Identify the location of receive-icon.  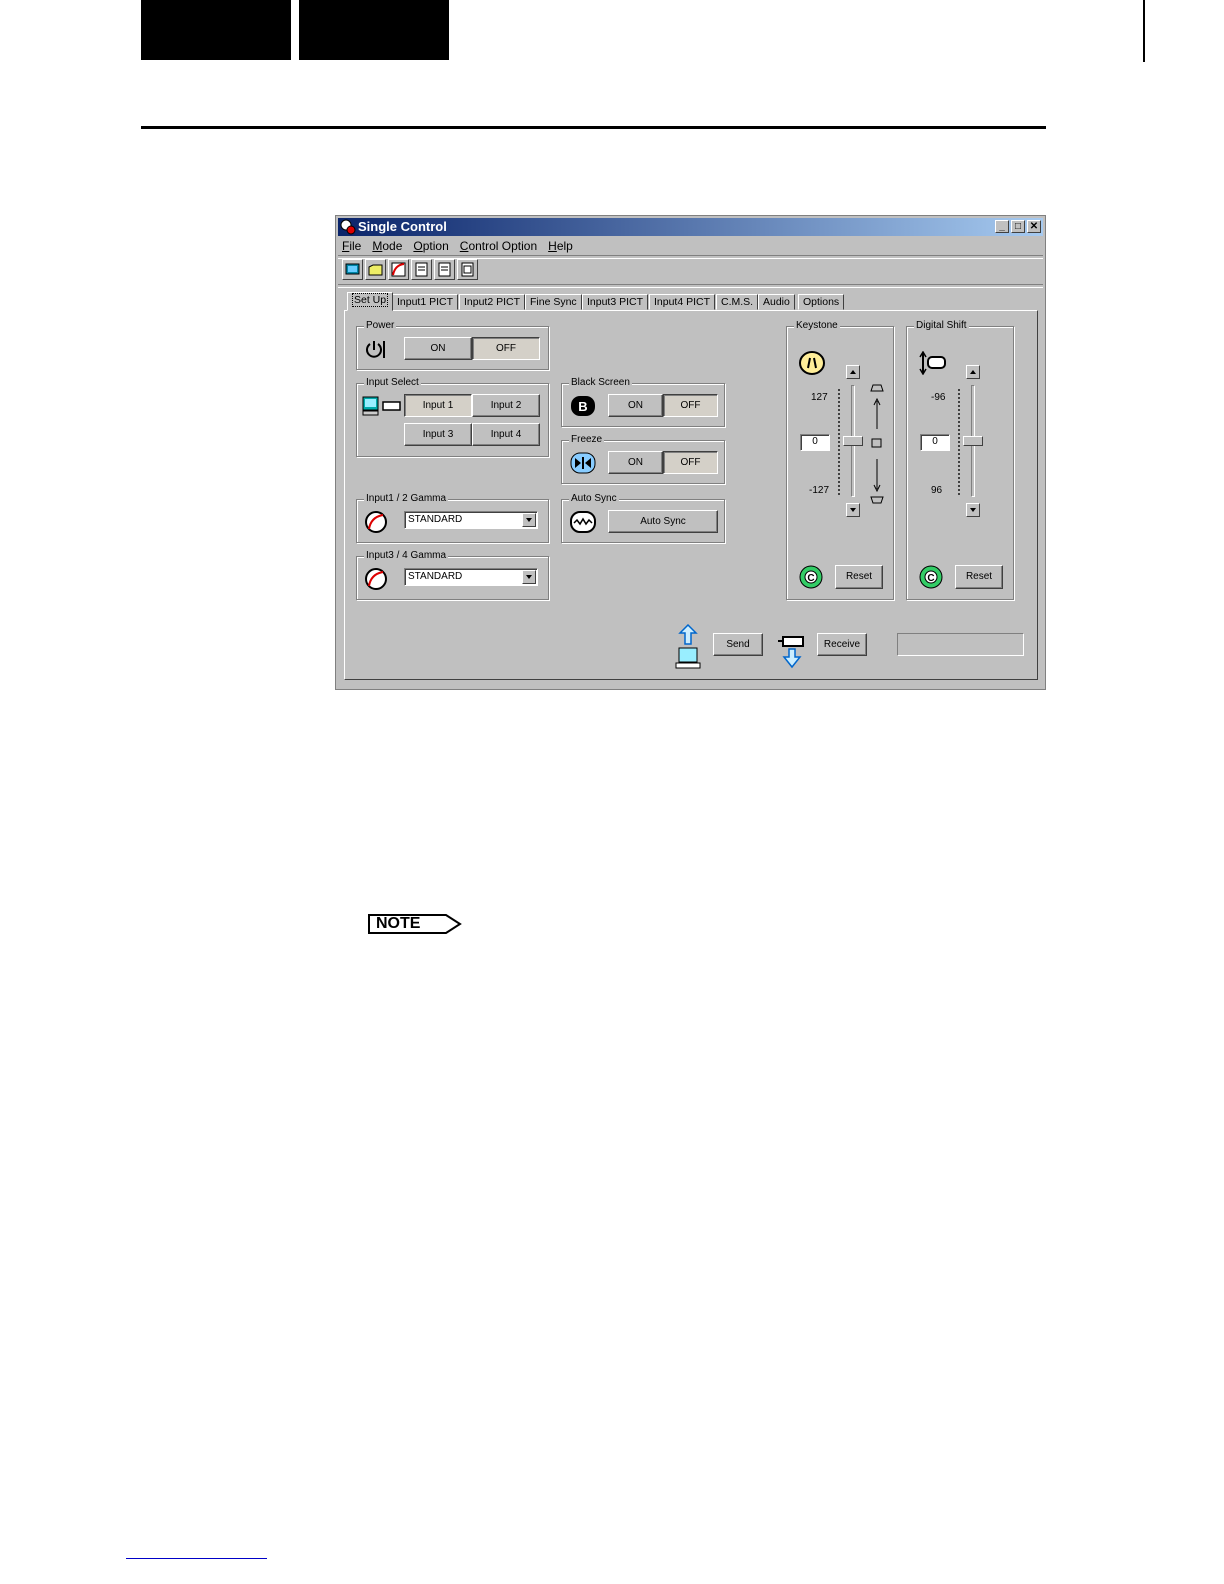
(791, 652).